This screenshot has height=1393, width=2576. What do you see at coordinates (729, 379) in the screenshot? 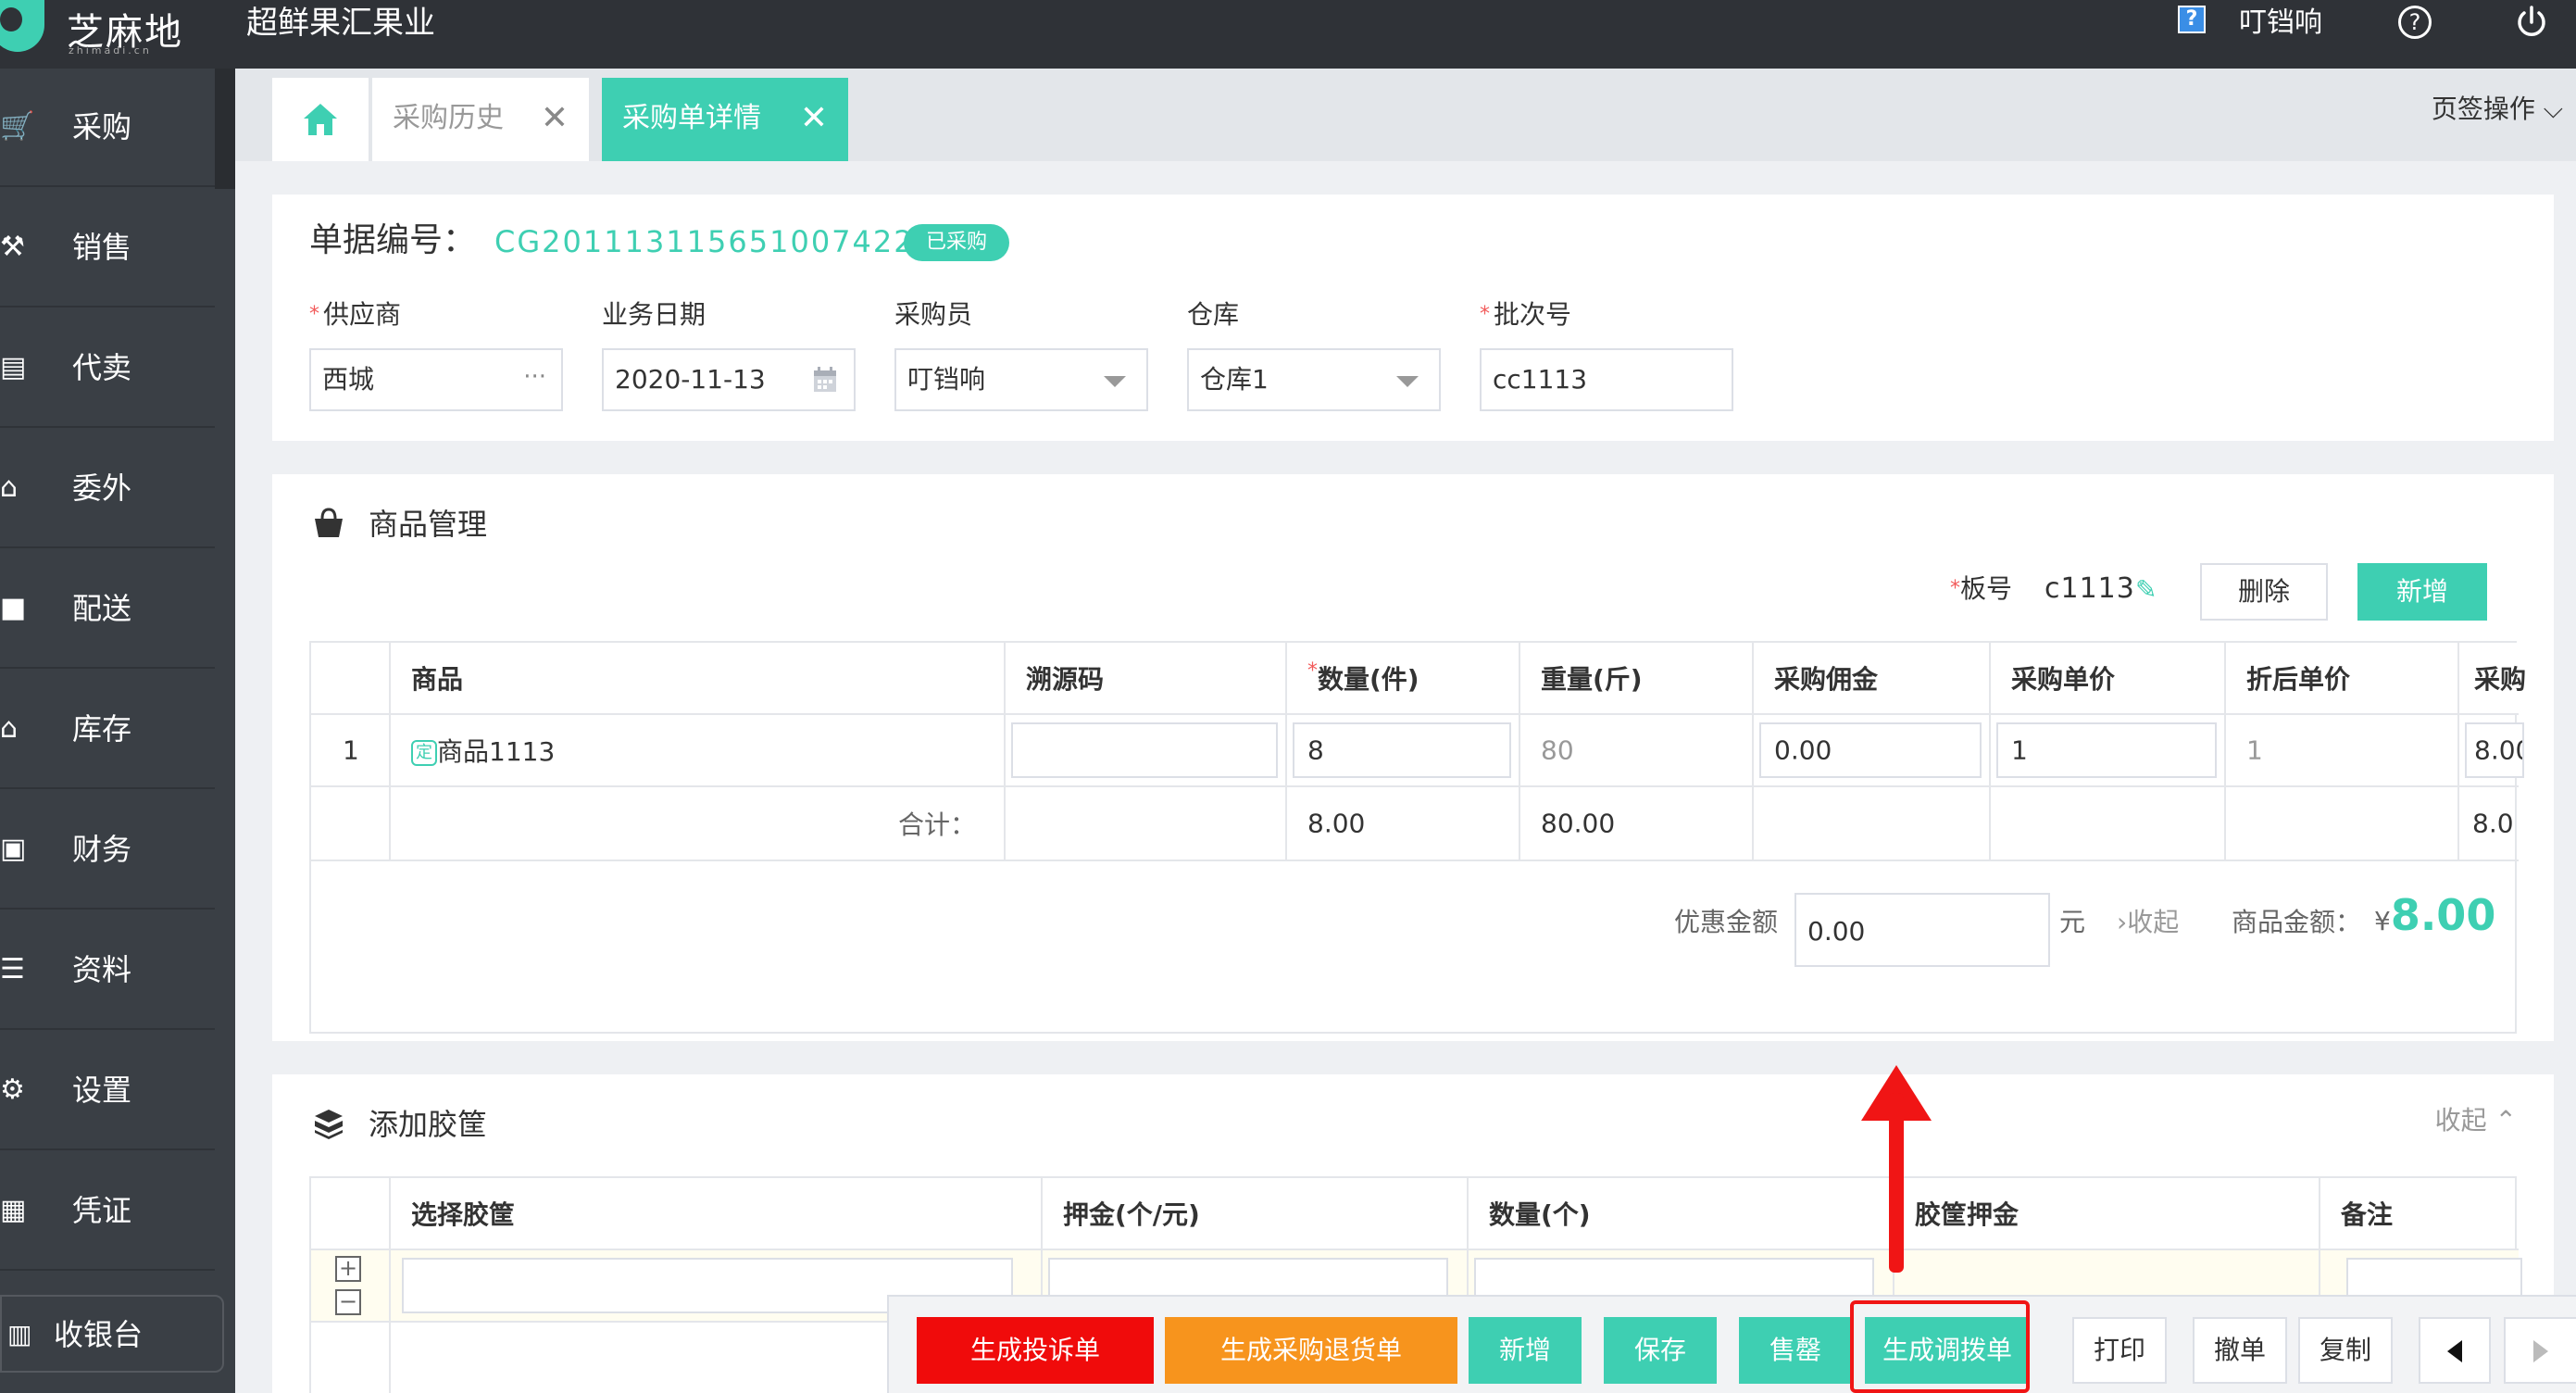
I see `date-field: 2020-11-13` at bounding box center [729, 379].